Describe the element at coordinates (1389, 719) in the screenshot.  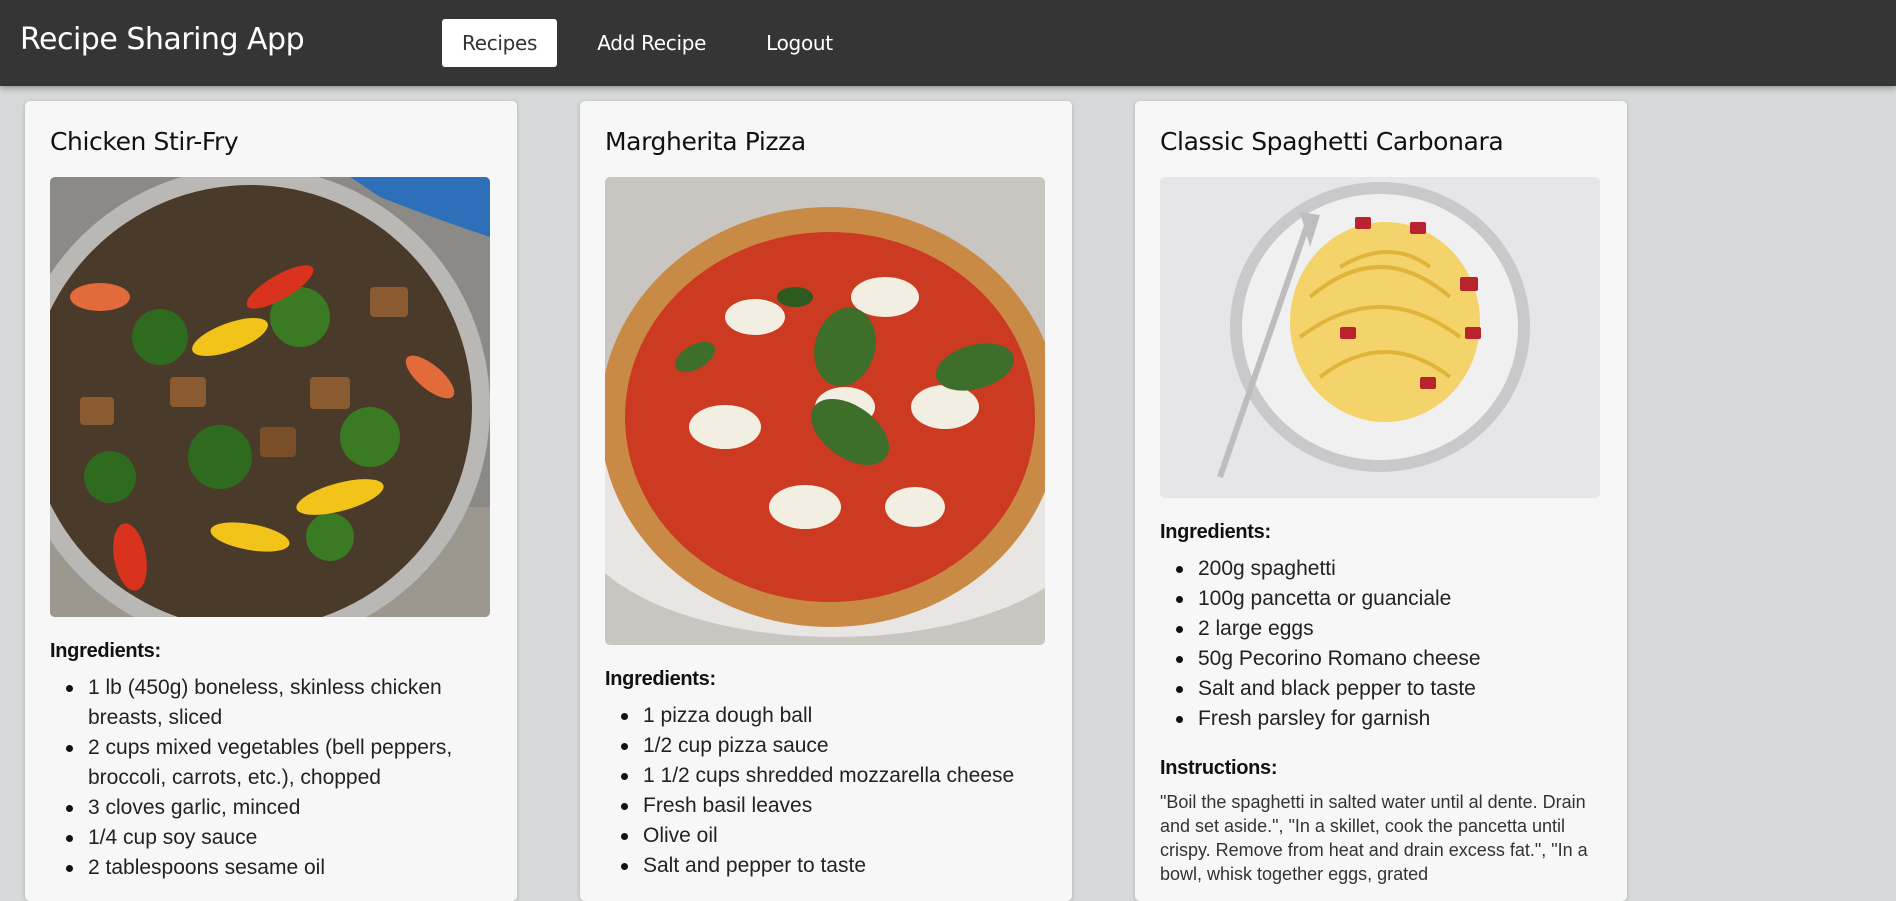
I see `ingredient-item: Fresh parsley for garnish` at that location.